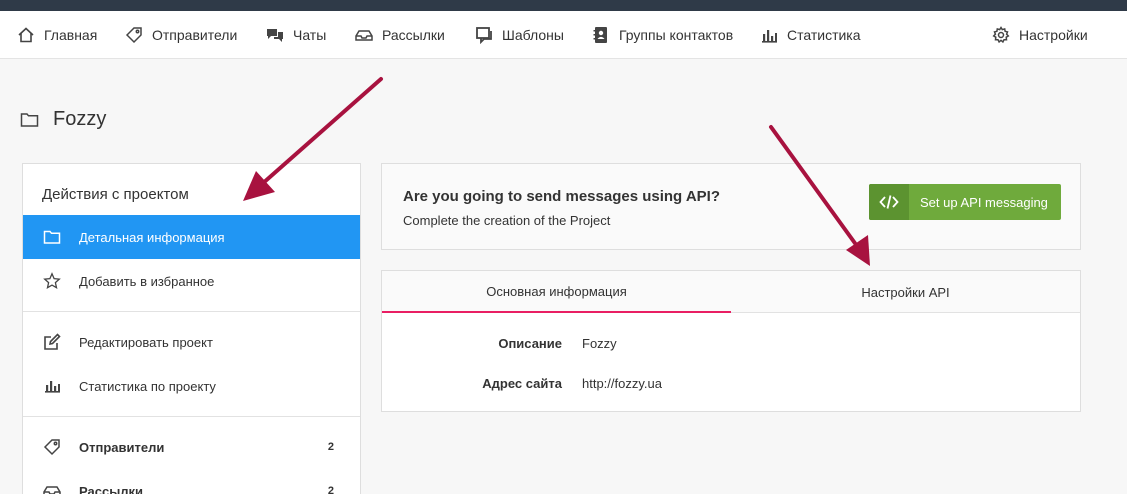  Describe the element at coordinates (147, 386) in the screenshot. I see `sidebar-item-label: Статистика по проекту` at that location.